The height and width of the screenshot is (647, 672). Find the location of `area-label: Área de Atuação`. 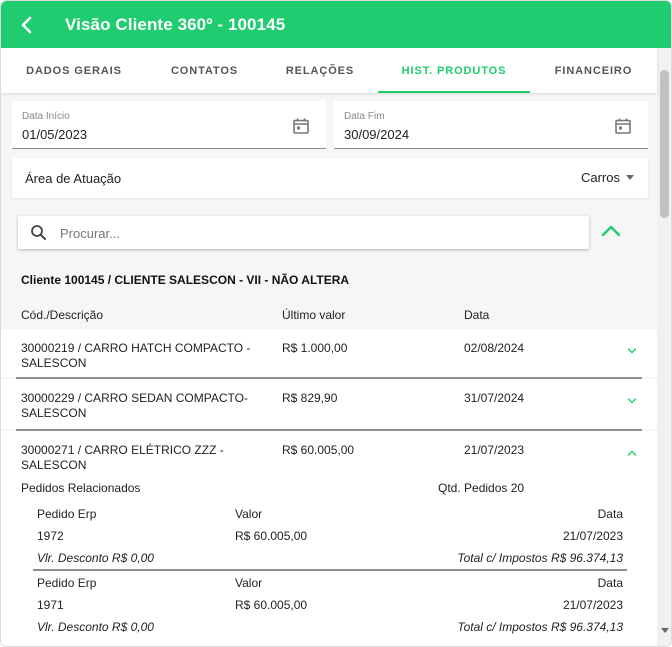

area-label: Área de Atuação is located at coordinates (73, 178).